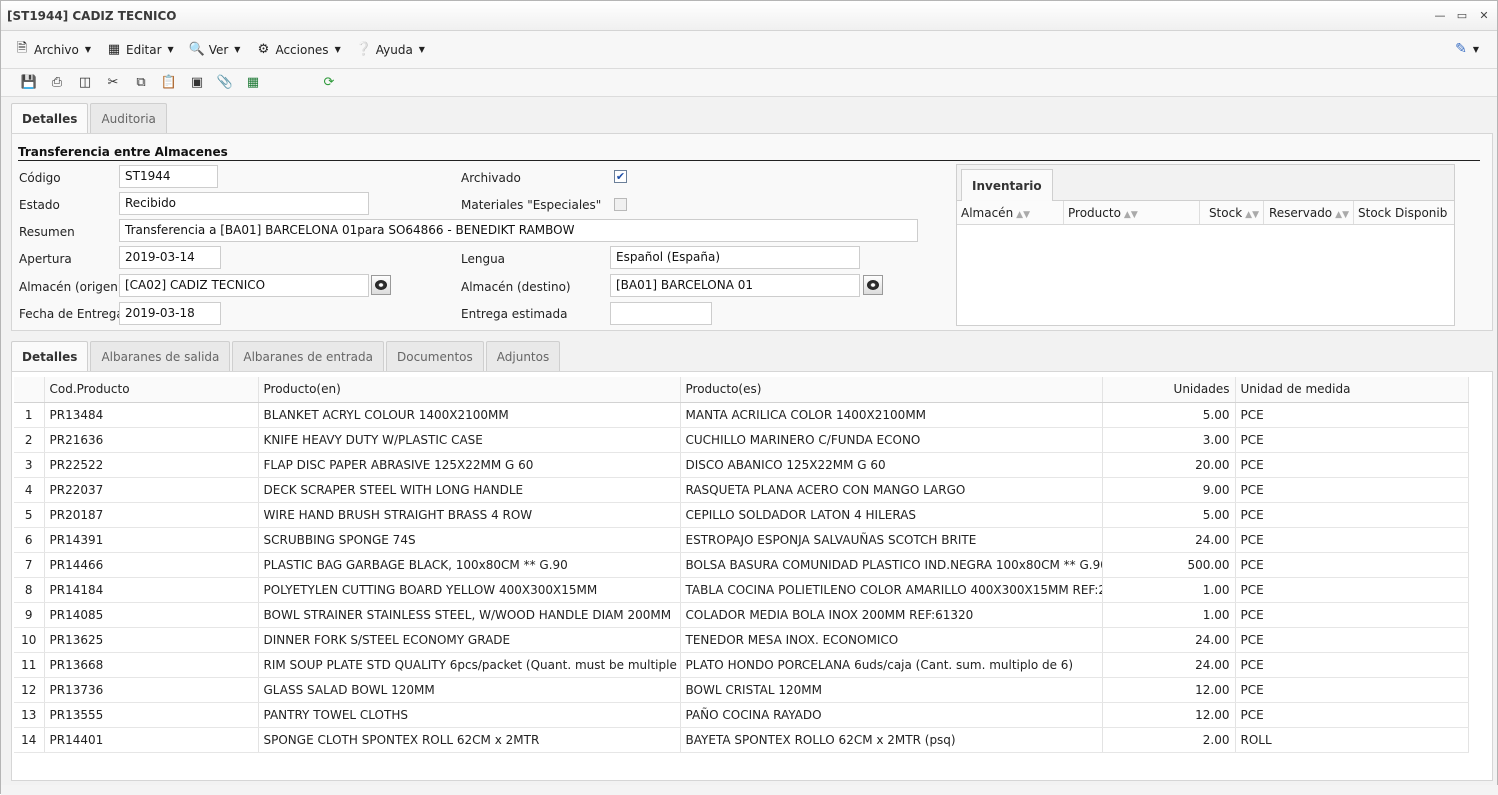 This screenshot has width=1498, height=795. Describe the element at coordinates (141, 83) in the screenshot. I see `copy-icon: ⧉` at that location.